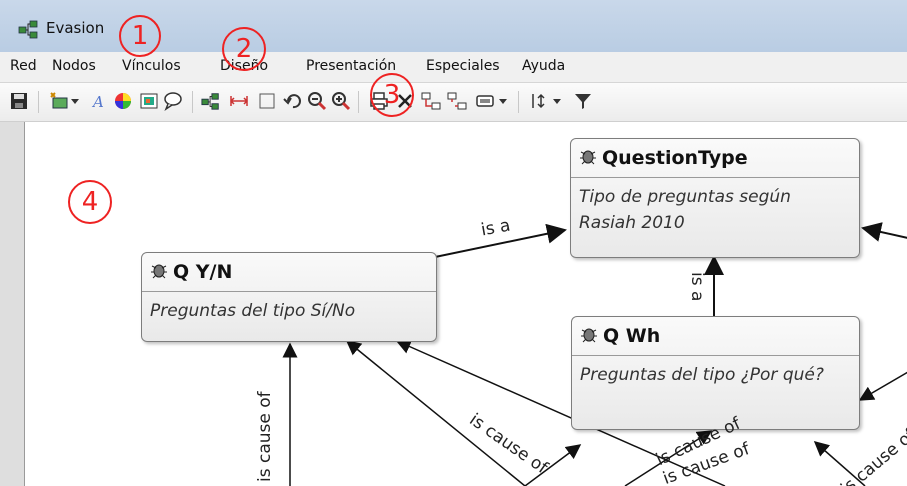 The height and width of the screenshot is (486, 907). Describe the element at coordinates (151, 66) in the screenshot. I see `menu-vinculos: Vínculos` at that location.